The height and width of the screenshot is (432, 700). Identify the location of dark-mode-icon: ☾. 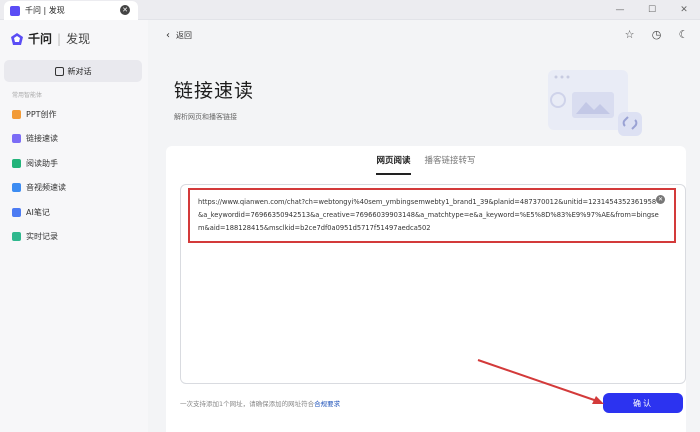
(683, 34).